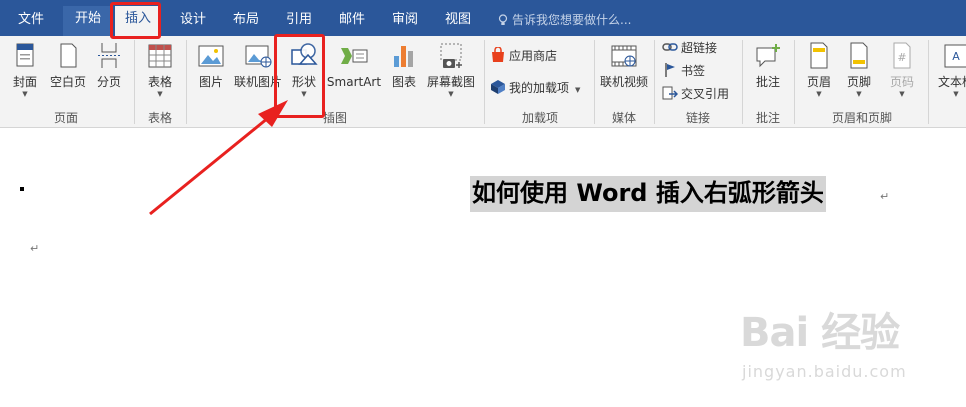  What do you see at coordinates (768, 73) in the screenshot?
I see `new-comment-button: 批注` at bounding box center [768, 73].